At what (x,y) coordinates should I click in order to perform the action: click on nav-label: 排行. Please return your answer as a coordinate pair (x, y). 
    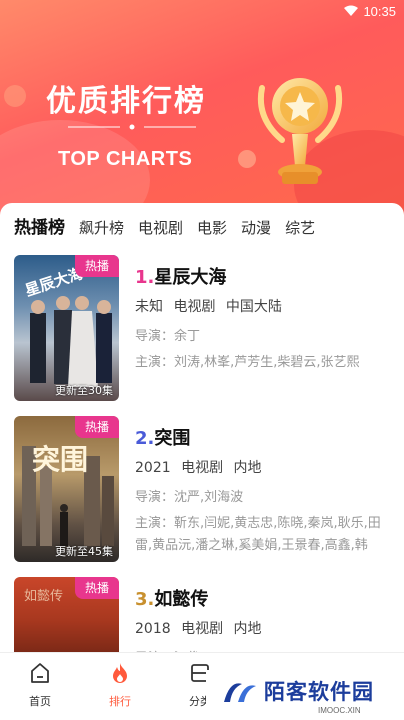
    Looking at the image, I should click on (120, 701).